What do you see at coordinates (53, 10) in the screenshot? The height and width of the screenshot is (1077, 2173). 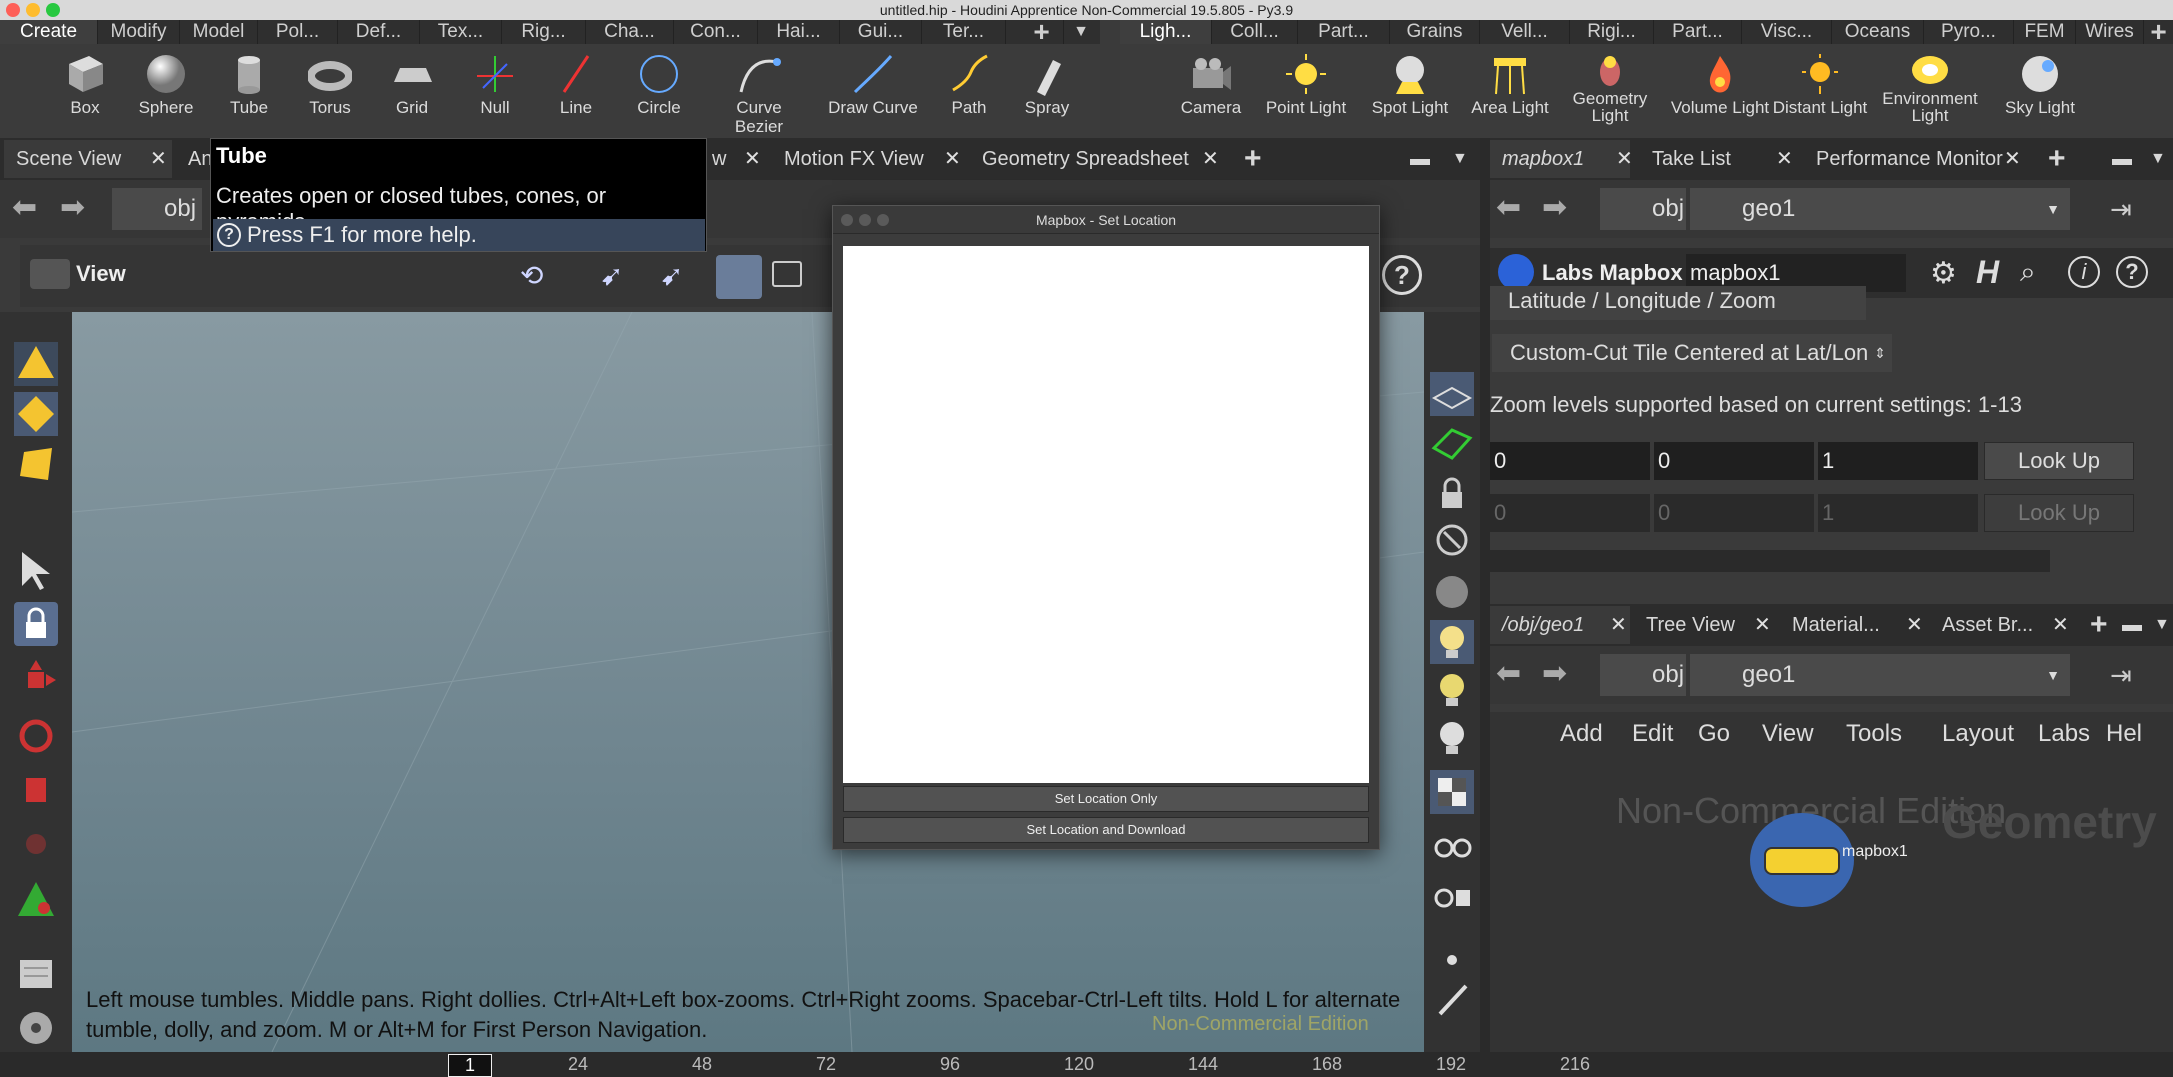 I see `zoom-window-button` at bounding box center [53, 10].